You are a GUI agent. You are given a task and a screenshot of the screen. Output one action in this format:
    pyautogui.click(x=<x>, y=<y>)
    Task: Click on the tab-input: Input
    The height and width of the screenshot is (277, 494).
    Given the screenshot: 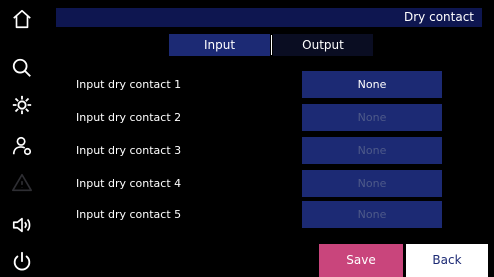 What is the action you would take?
    pyautogui.click(x=219, y=45)
    